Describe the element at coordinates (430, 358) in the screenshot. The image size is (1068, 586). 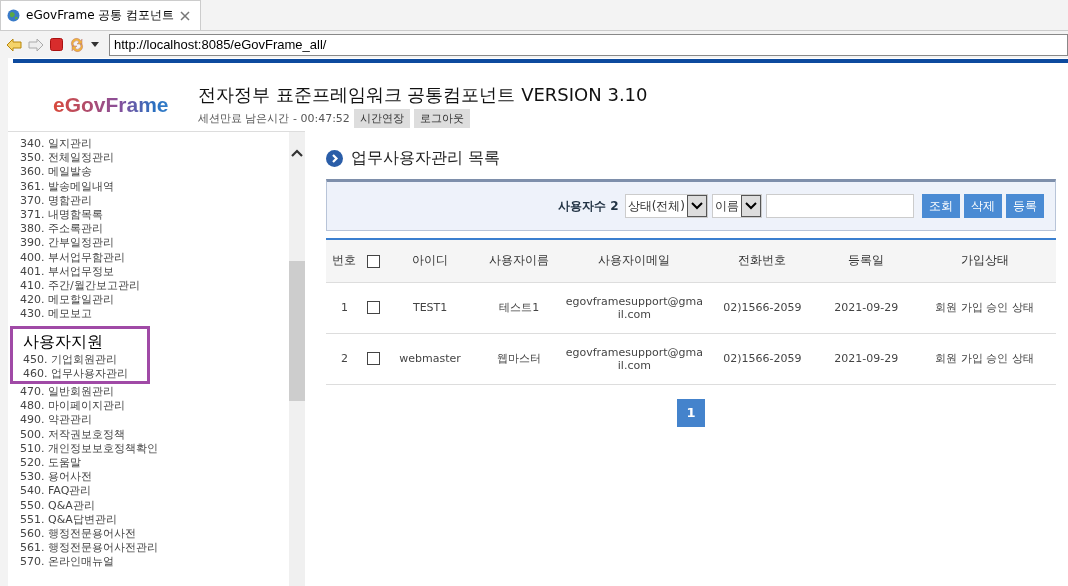
I see `table-cell: webmaster` at that location.